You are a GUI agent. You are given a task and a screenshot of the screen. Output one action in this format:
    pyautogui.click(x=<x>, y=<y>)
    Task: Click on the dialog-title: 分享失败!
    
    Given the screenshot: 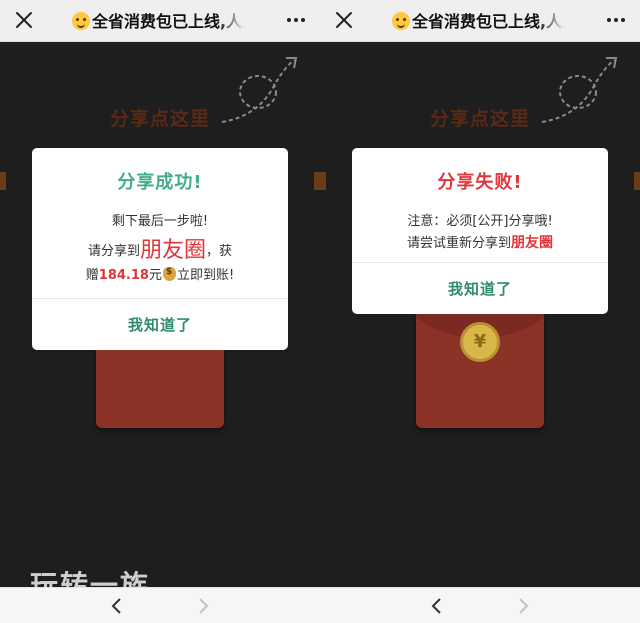 What is the action you would take?
    pyautogui.click(x=480, y=182)
    